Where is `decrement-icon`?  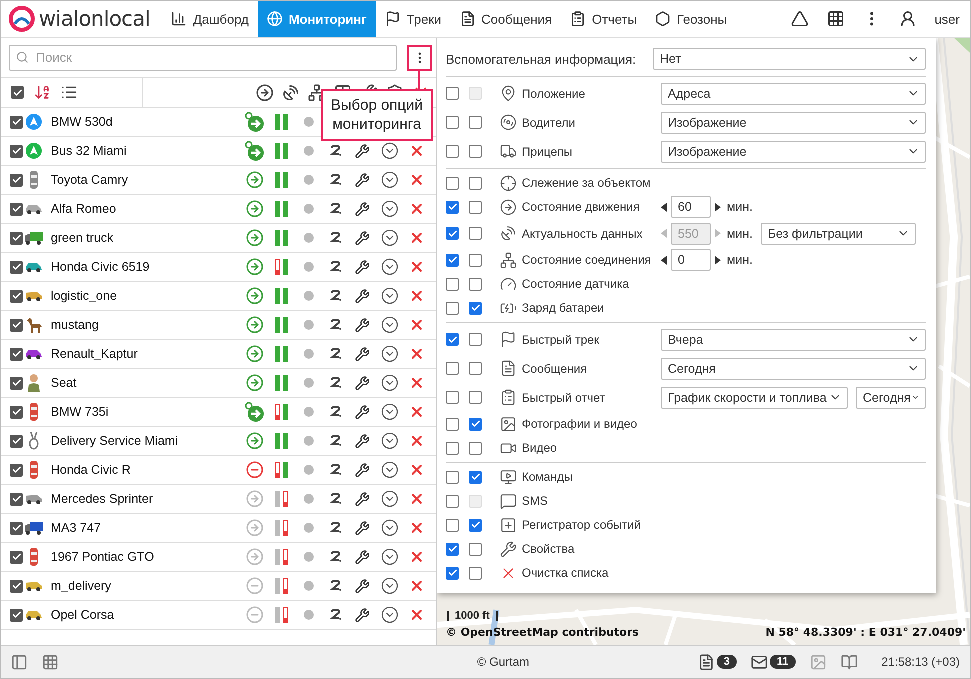 decrement-icon is located at coordinates (664, 260).